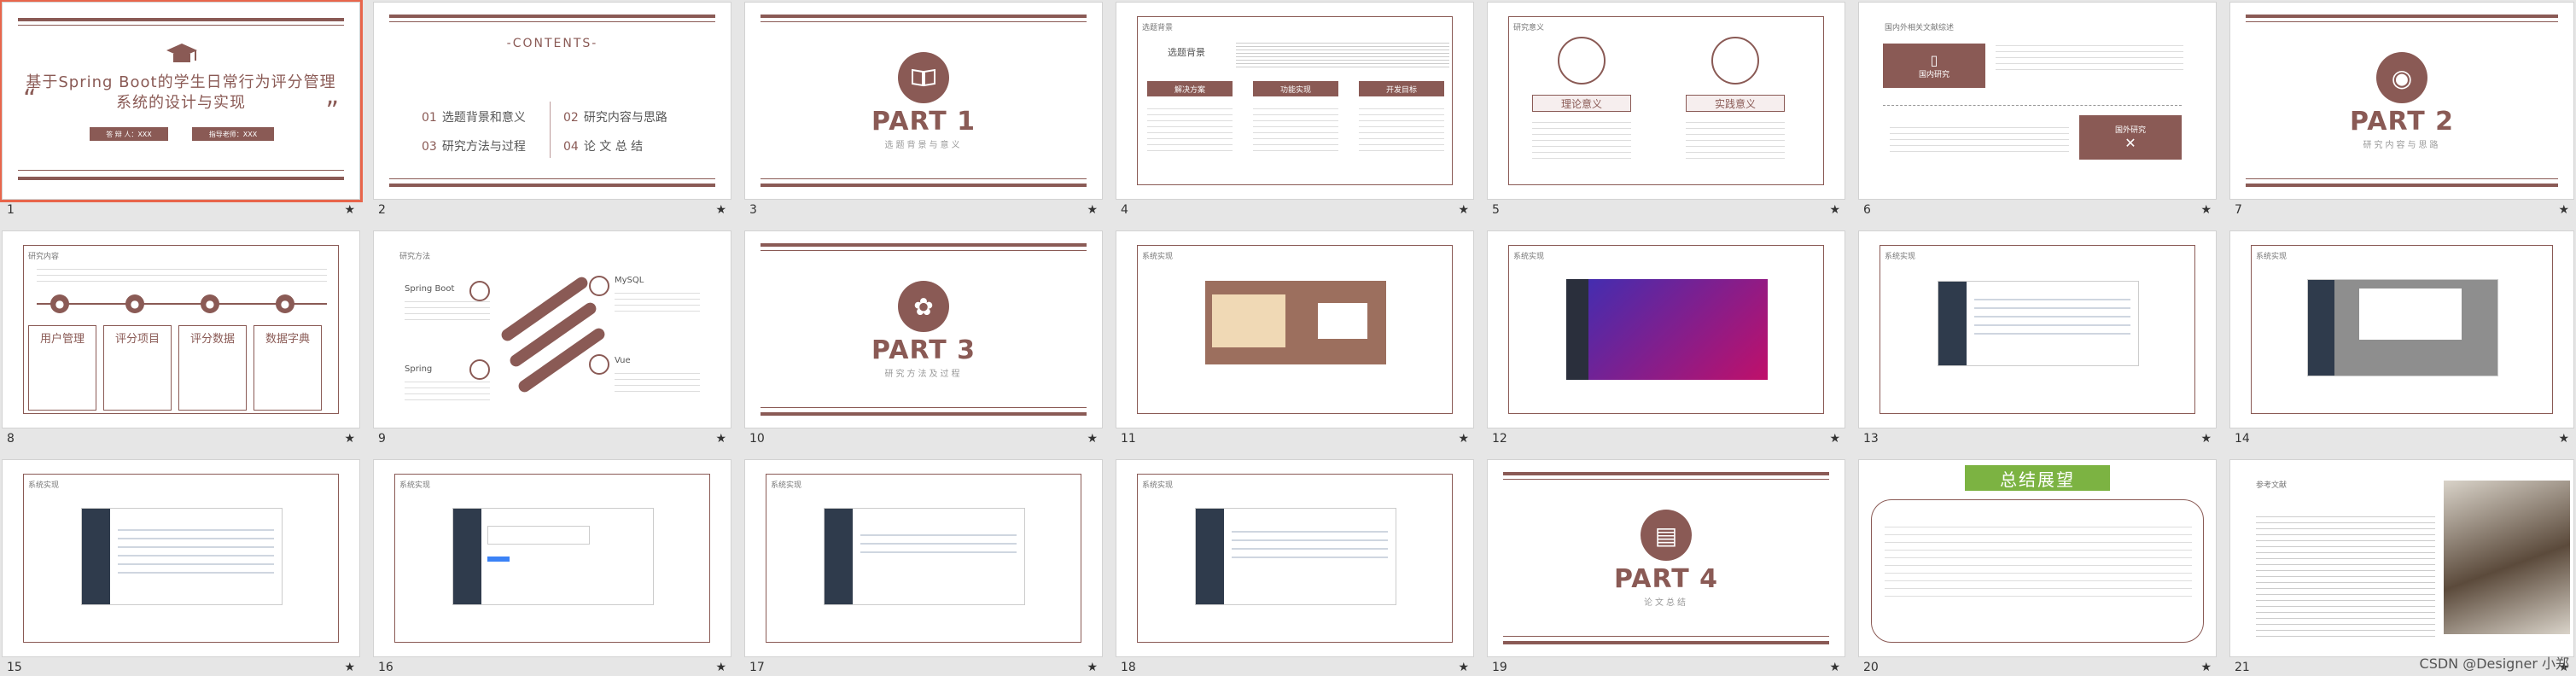 The image size is (2576, 676). Describe the element at coordinates (1128, 667) in the screenshot. I see `slide-number: 18` at that location.